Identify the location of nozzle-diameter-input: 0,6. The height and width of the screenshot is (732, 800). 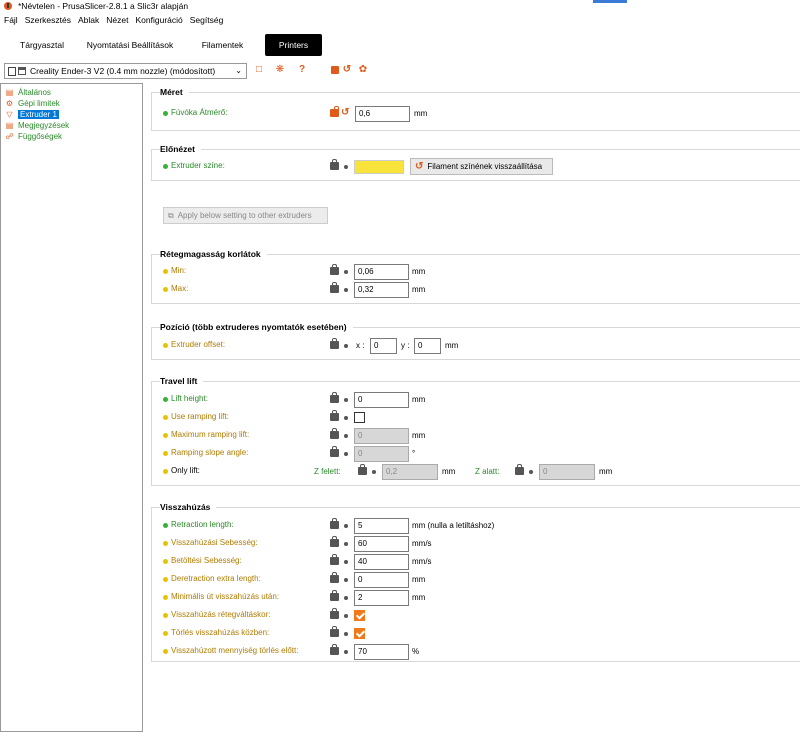
(382, 114).